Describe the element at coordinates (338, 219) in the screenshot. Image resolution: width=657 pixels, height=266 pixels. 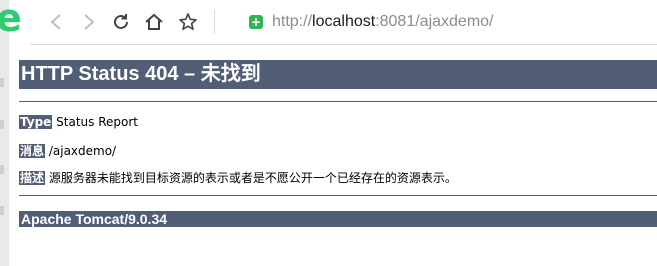
I see `server-footer: Apache Tomcat/9.0.34` at that location.